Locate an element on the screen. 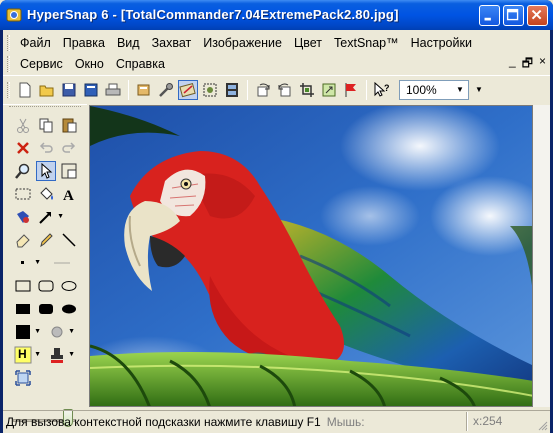 The width and height of the screenshot is (553, 433). redo-tool is located at coordinates (69, 148).